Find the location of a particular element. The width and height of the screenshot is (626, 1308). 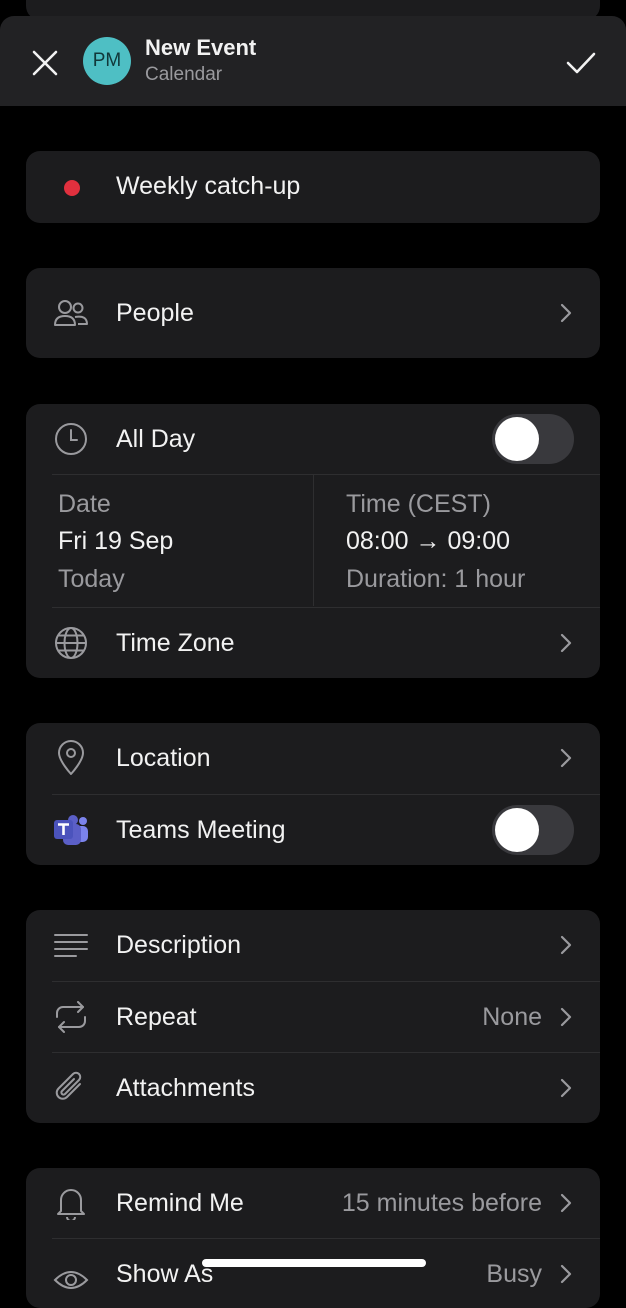

time-zone-row: Time Zone is located at coordinates (313, 643).